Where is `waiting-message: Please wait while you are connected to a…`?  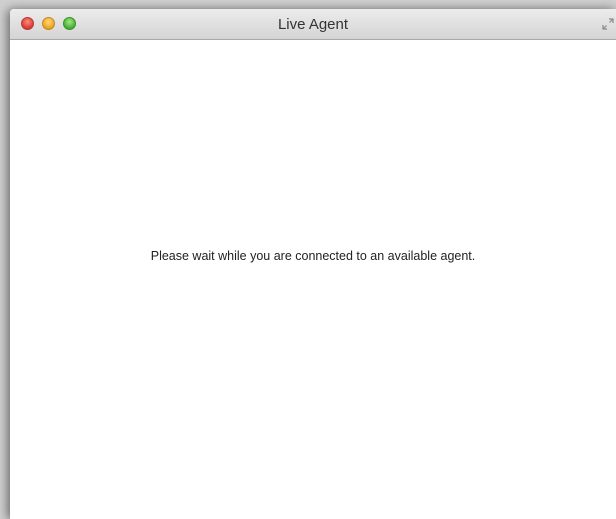
waiting-message: Please wait while you are connected to a… is located at coordinates (313, 256).